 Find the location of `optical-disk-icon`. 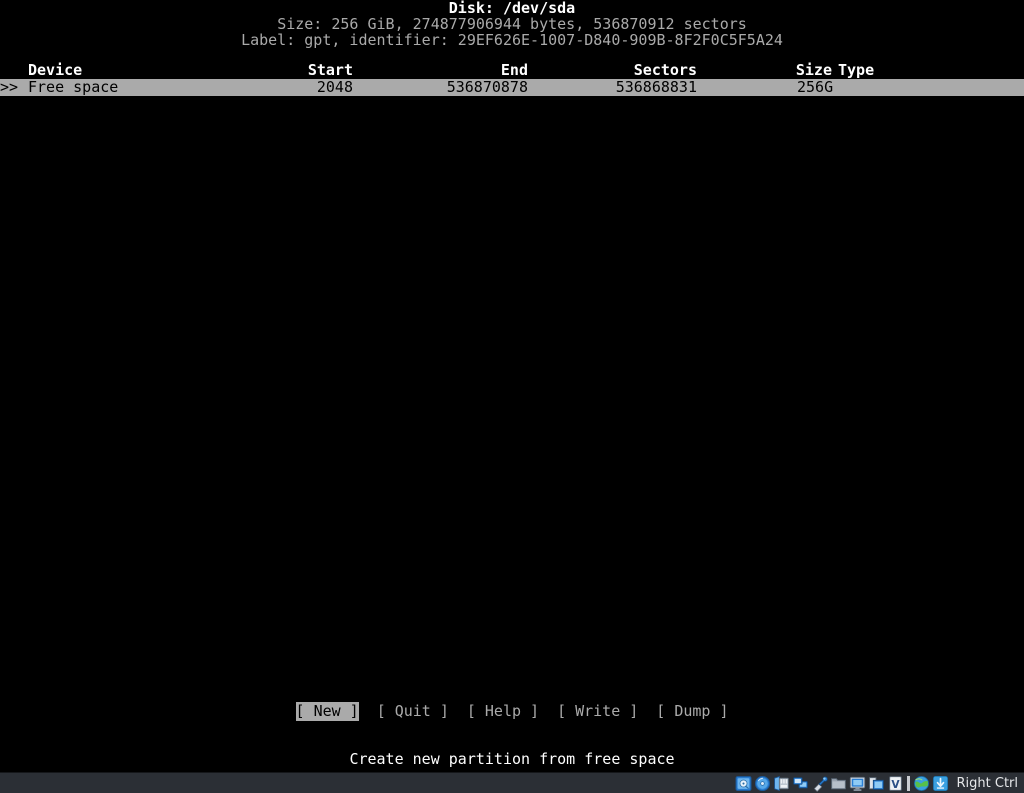

optical-disk-icon is located at coordinates (762, 783).